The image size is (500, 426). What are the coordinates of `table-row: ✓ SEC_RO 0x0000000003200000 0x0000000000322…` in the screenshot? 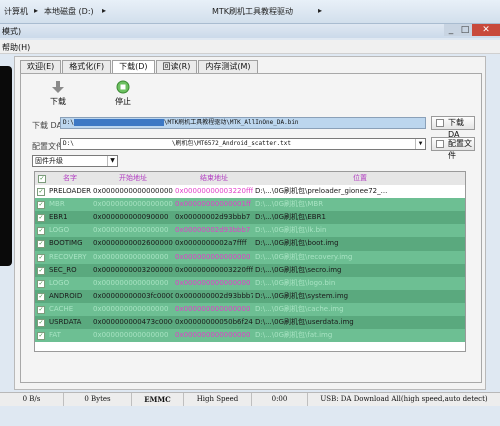 It's located at (250, 270).